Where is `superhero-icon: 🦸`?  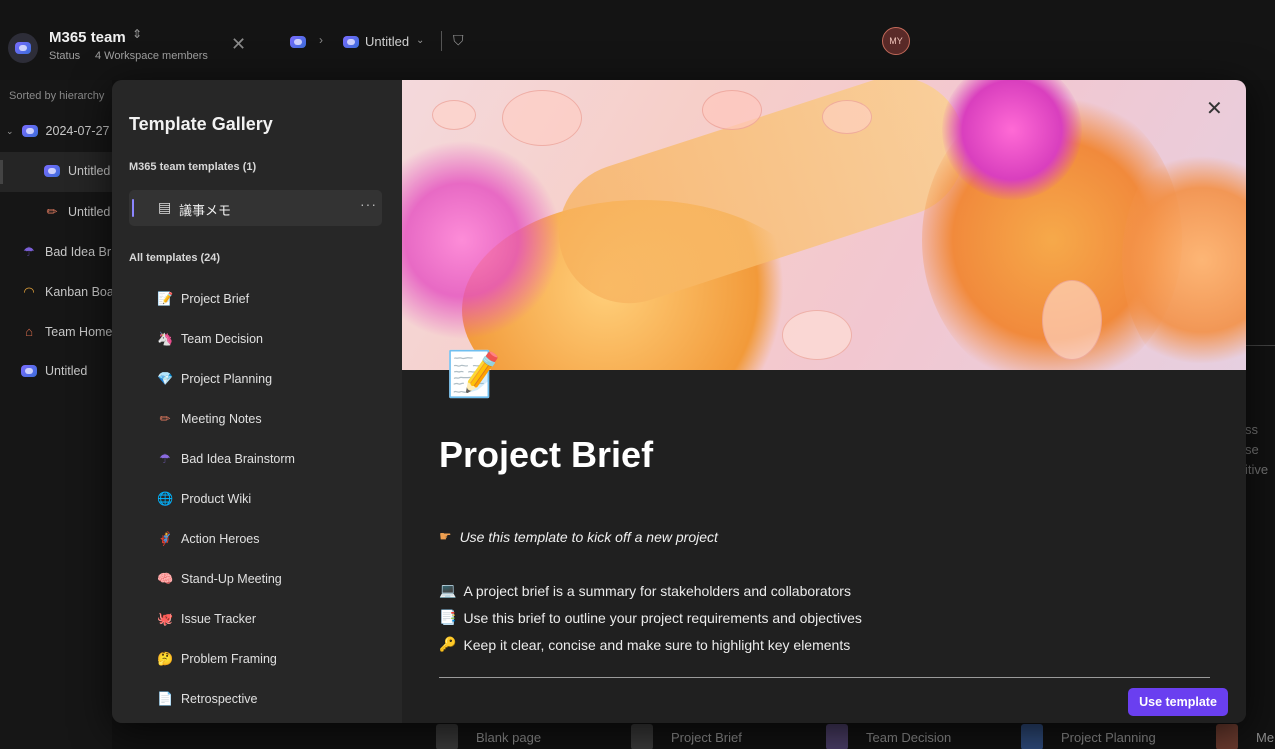
superhero-icon: 🦸 is located at coordinates (165, 538).